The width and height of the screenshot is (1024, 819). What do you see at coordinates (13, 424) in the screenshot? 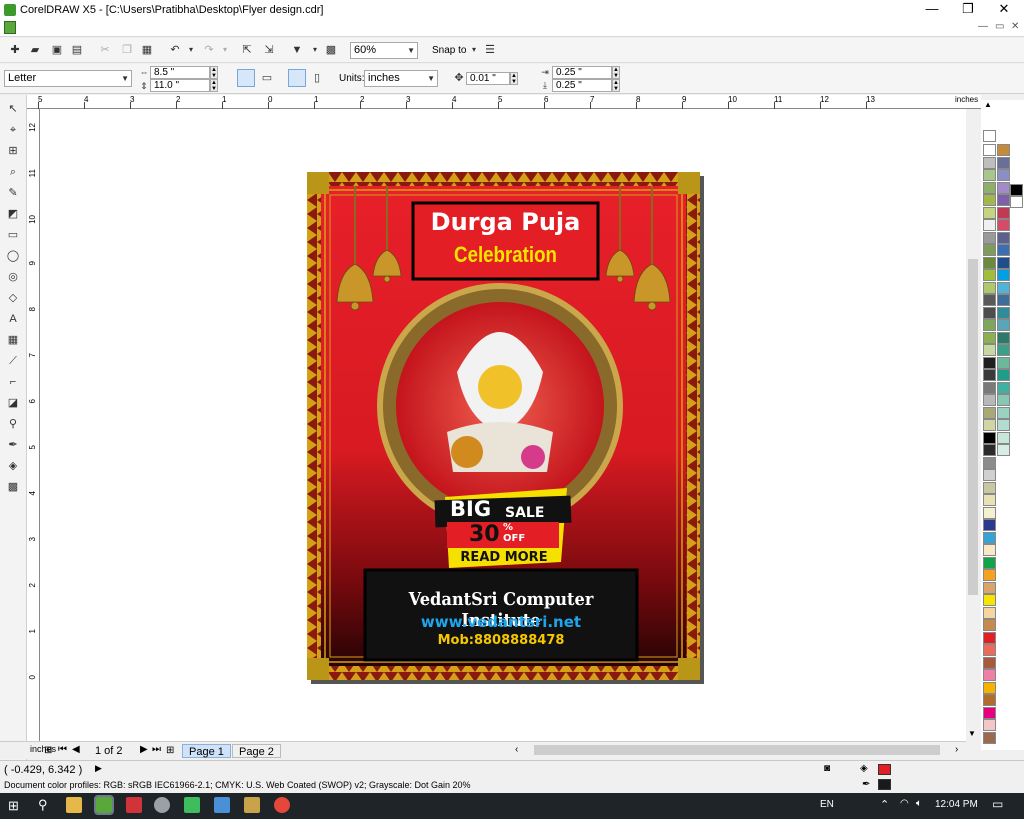
I see `eyedropper-tool-icon: ⚲` at bounding box center [13, 424].